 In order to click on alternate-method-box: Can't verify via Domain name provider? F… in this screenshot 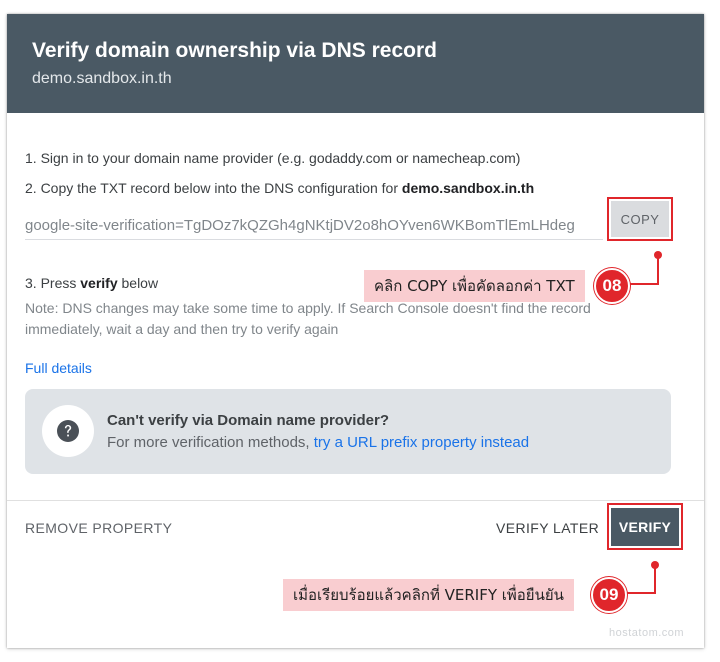, I will do `click(348, 431)`.